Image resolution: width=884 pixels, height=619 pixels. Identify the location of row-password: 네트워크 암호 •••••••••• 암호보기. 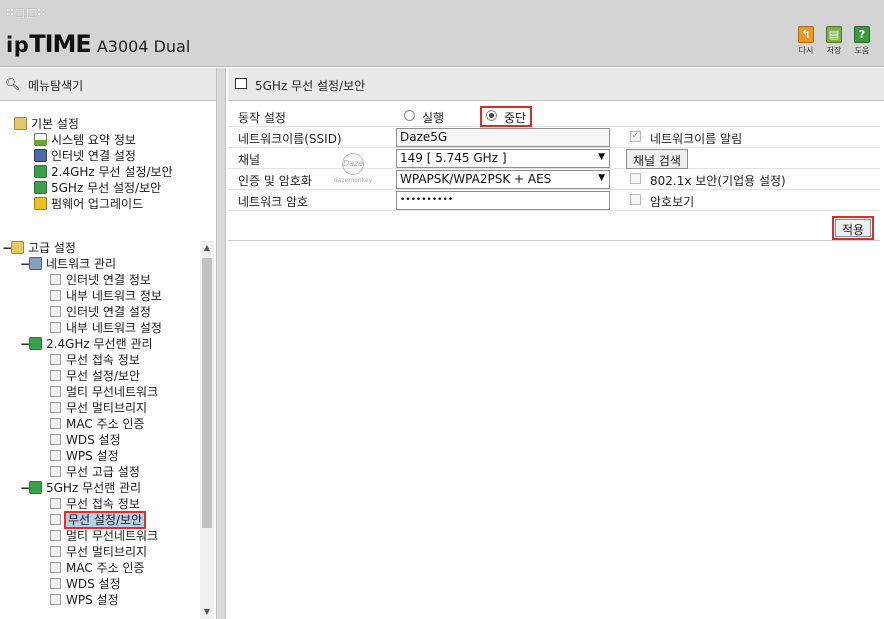
(554, 200).